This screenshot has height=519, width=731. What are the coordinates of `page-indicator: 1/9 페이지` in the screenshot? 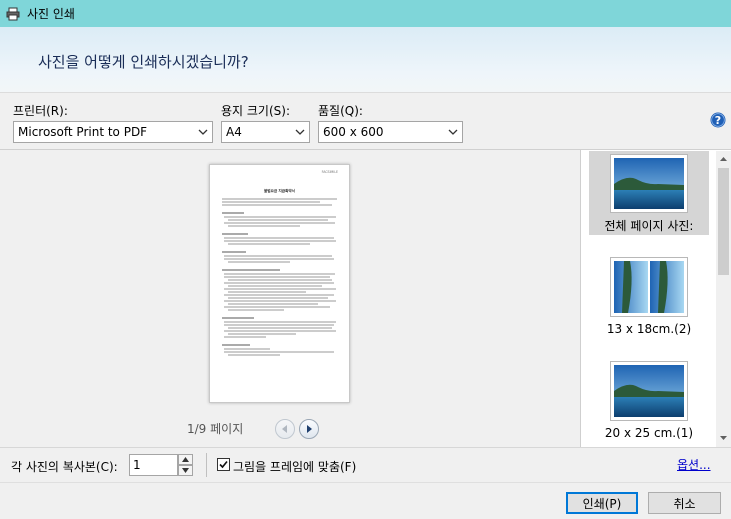 It's located at (215, 429).